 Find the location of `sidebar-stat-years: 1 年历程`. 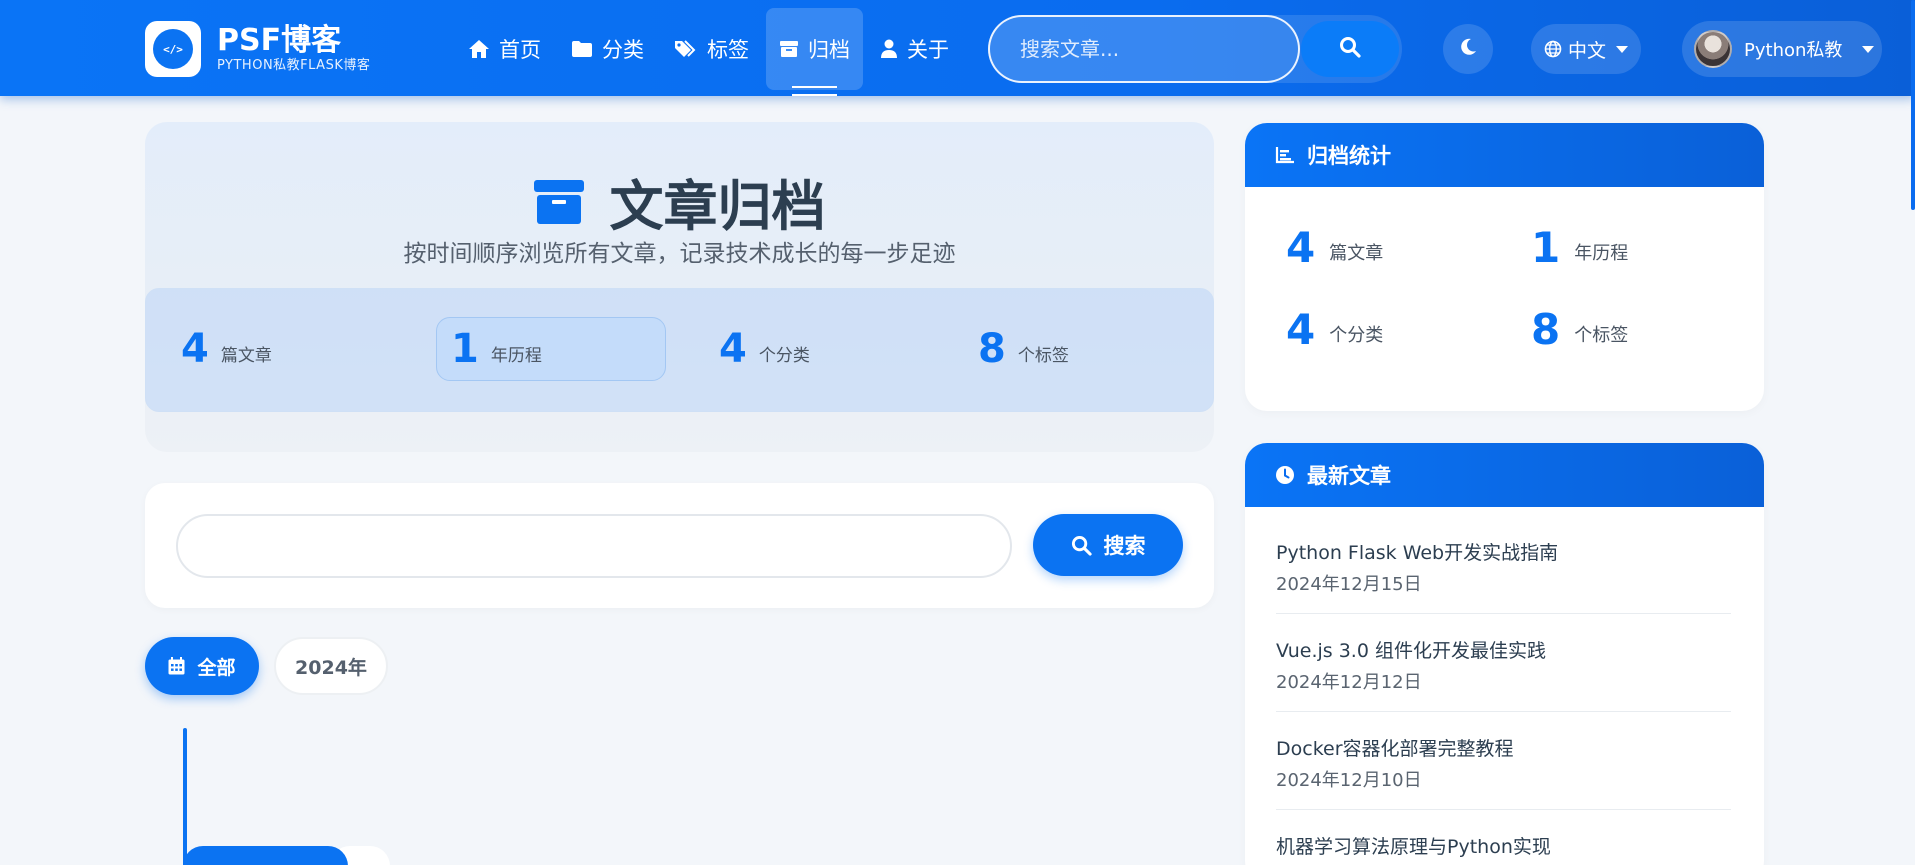

sidebar-stat-years: 1 年历程 is located at coordinates (1579, 247).